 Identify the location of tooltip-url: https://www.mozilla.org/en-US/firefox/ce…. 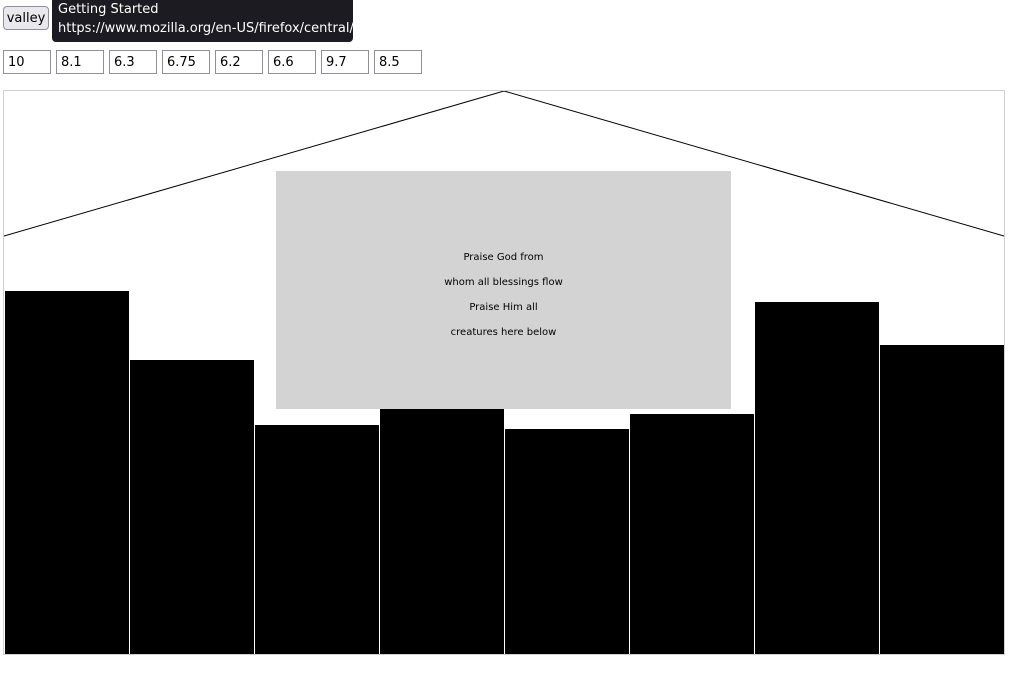
(206, 28).